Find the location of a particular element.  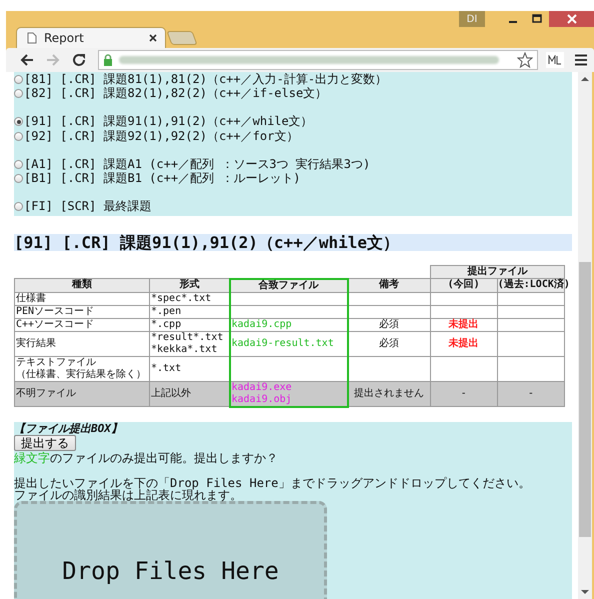

table-cell-text: *kekka*.txt is located at coordinates (184, 350).